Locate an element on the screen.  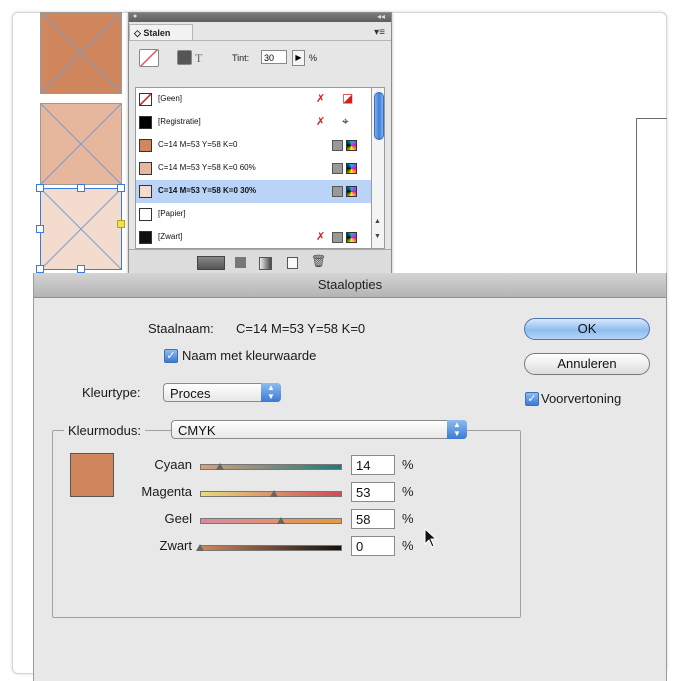
cancel-button: Annuleren is located at coordinates (587, 364).